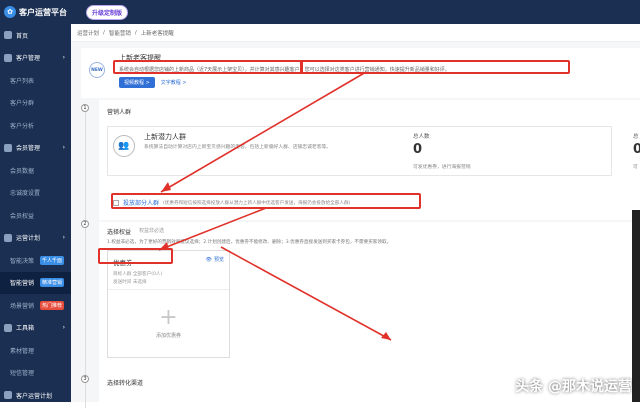 This screenshot has width=640, height=412. What do you see at coordinates (35, 103) in the screenshot?
I see `sidebar-item: 客户分群` at bounding box center [35, 103].